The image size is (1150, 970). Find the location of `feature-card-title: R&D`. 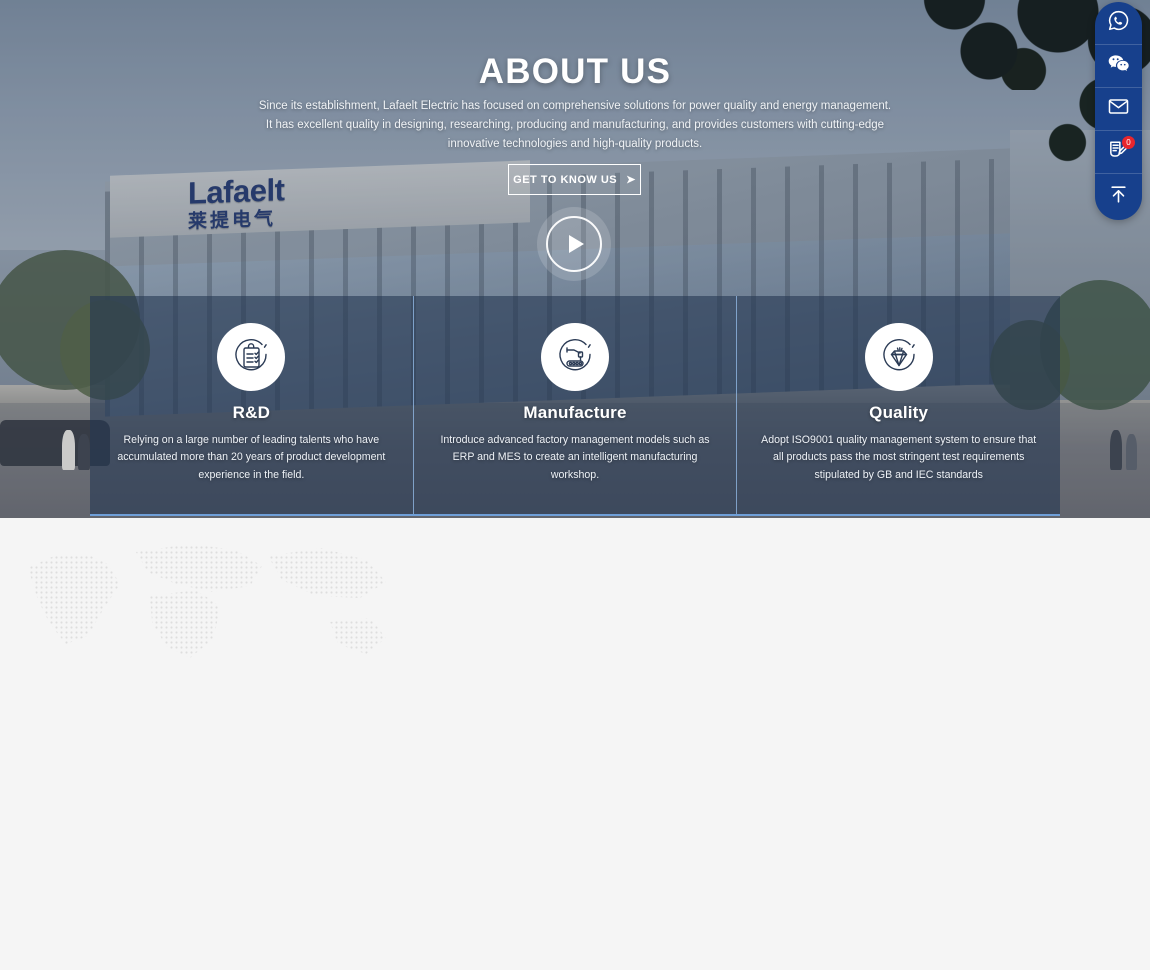

feature-card-title: R&D is located at coordinates (251, 412).